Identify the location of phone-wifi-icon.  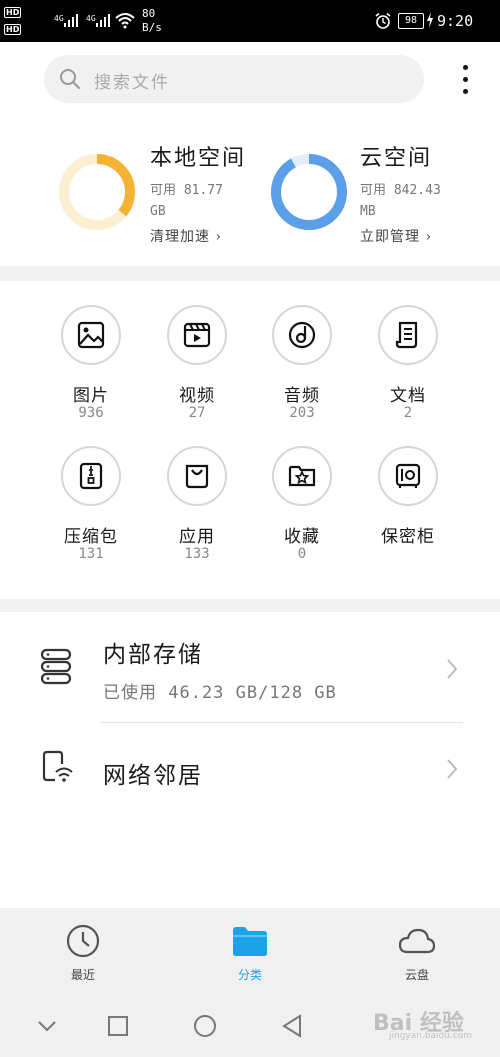
(57, 766).